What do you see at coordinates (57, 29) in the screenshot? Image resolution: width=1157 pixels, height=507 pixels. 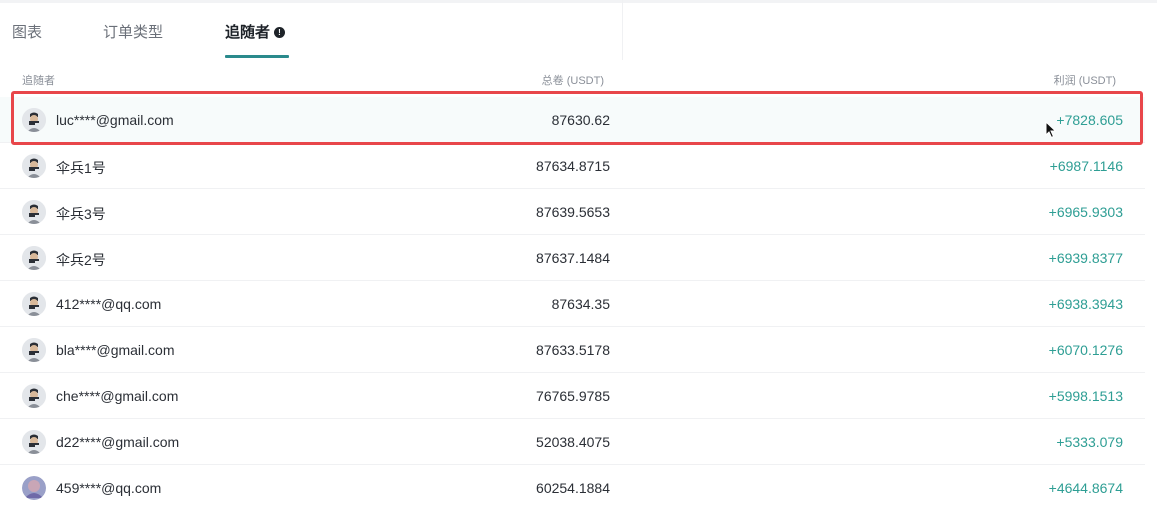 I see `tab-chart: 图表` at bounding box center [57, 29].